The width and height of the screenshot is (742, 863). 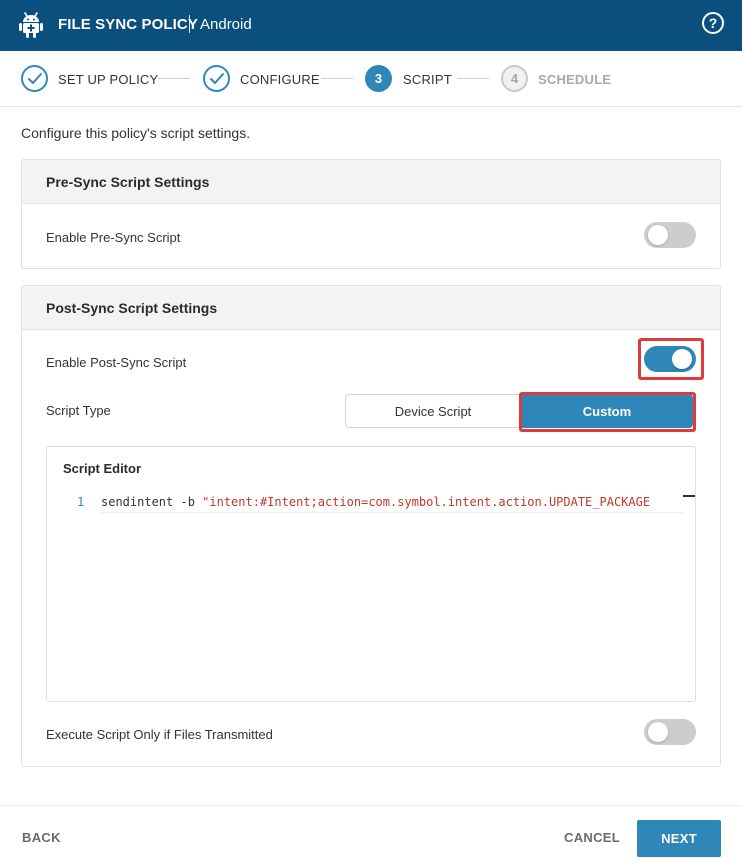 What do you see at coordinates (31, 25) in the screenshot?
I see `android-icon` at bounding box center [31, 25].